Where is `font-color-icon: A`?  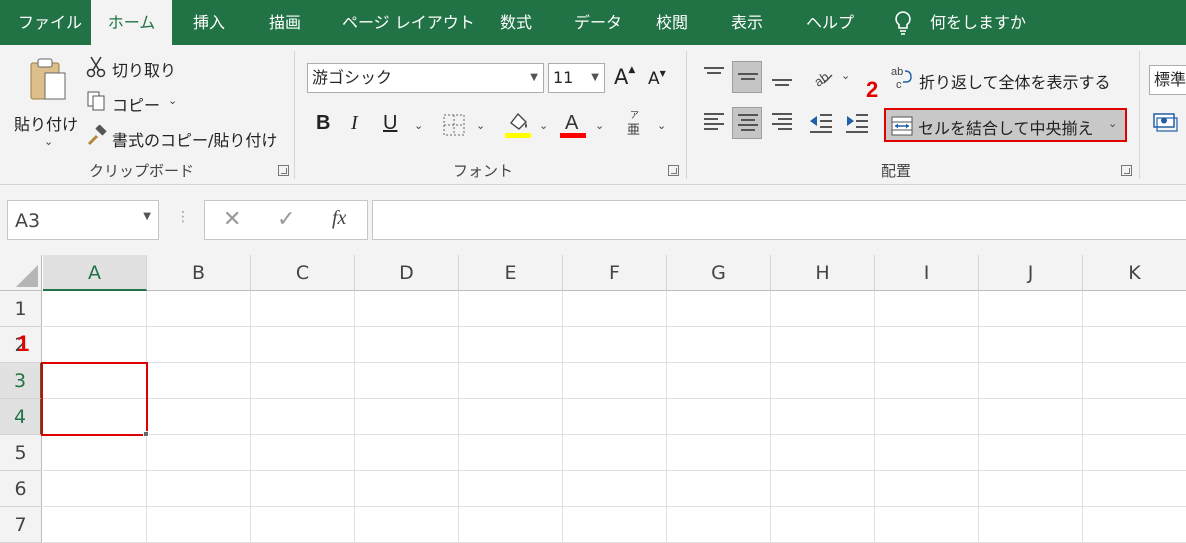
font-color-icon: A is located at coordinates (573, 124).